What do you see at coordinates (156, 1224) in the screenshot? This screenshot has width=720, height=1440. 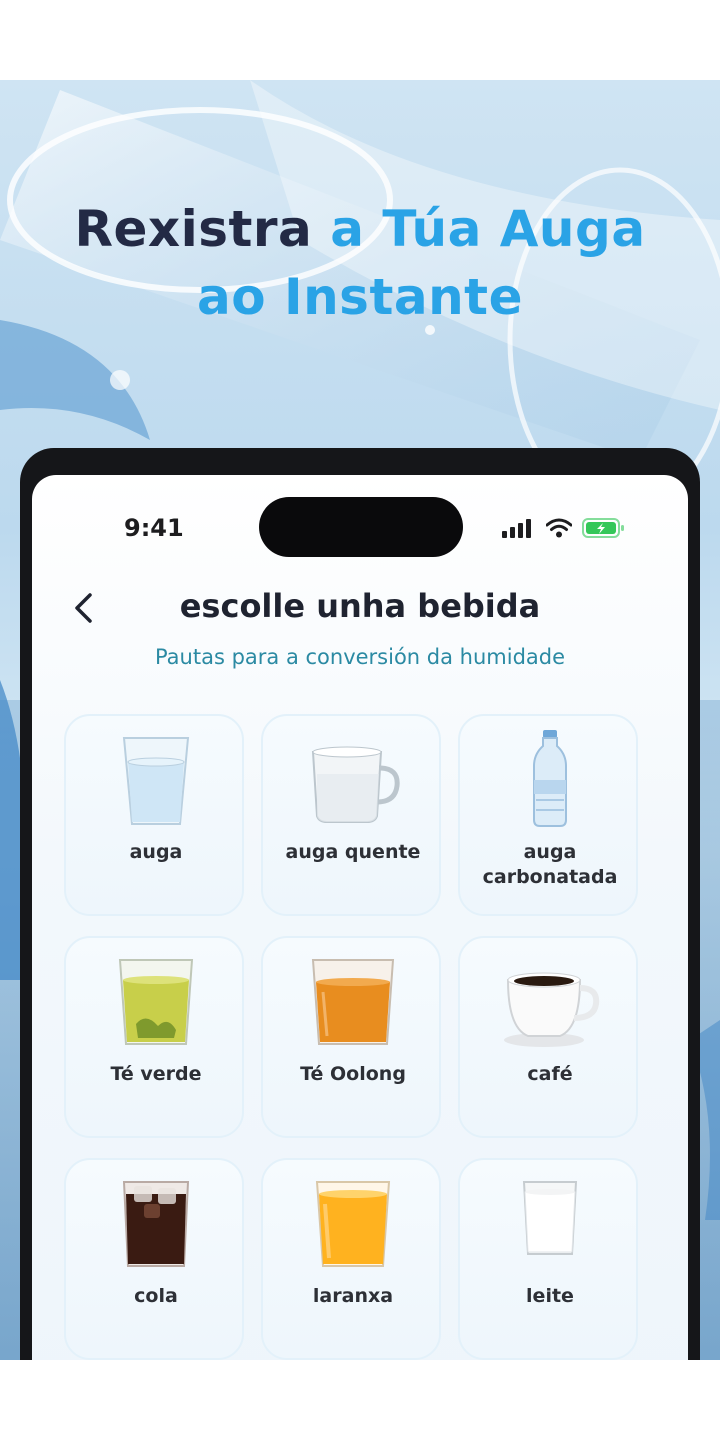 I see `cola-glass-icon` at bounding box center [156, 1224].